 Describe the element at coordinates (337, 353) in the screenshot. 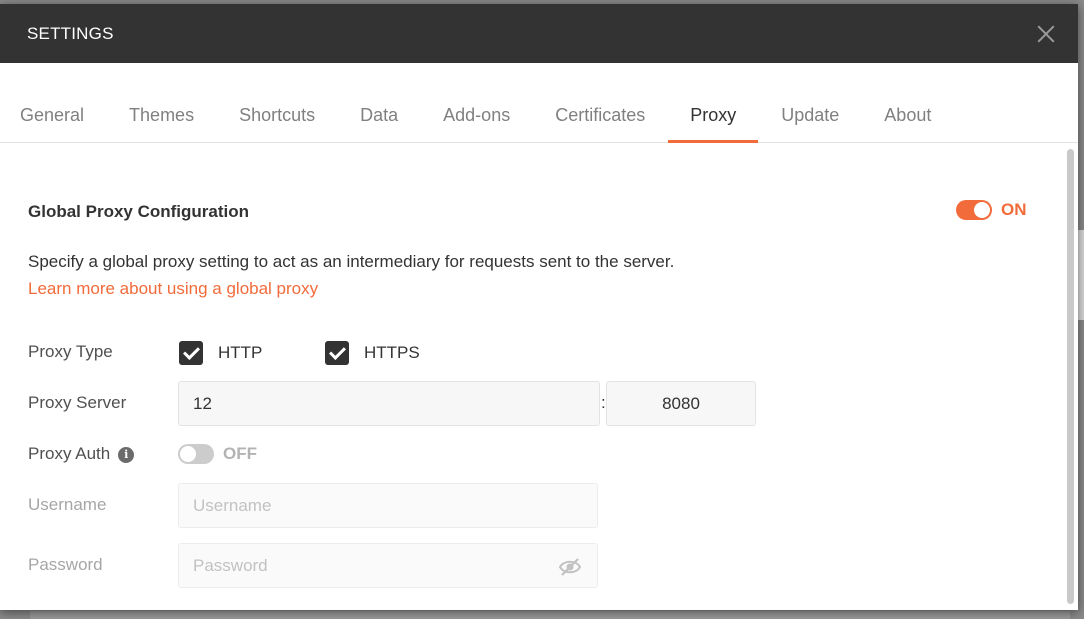

I see `https-checkbox` at that location.